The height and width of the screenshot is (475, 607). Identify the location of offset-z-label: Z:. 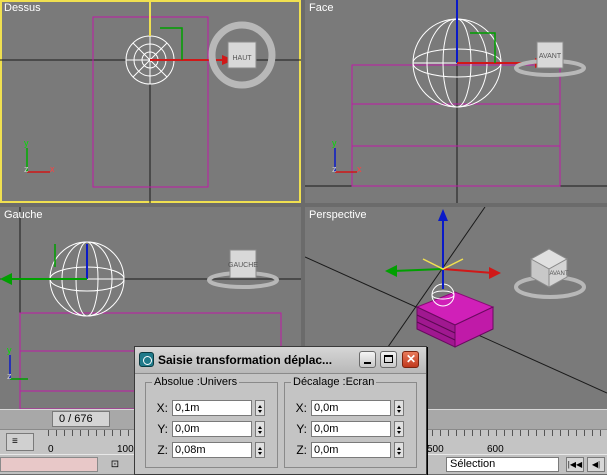
(301, 450).